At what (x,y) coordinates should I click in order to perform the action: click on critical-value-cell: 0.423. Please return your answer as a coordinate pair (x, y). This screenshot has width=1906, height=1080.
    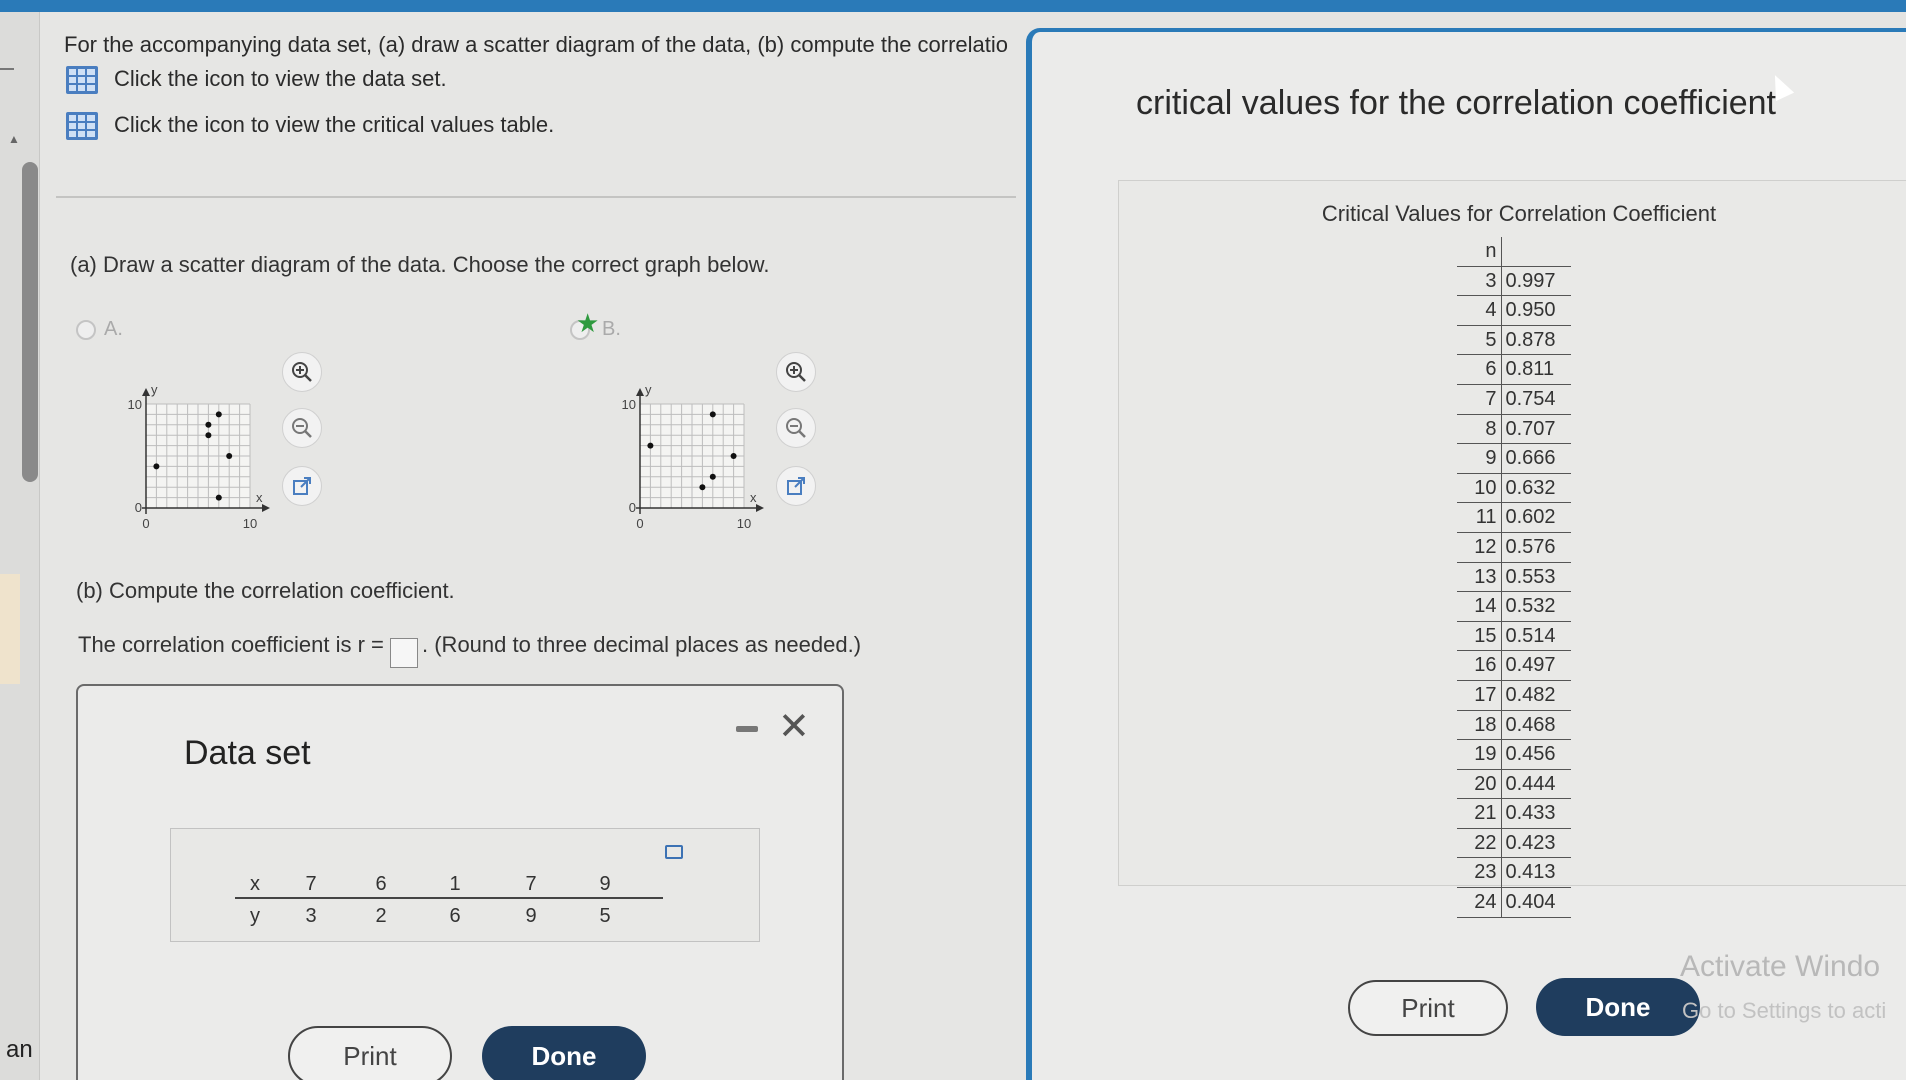
    Looking at the image, I should click on (1536, 843).